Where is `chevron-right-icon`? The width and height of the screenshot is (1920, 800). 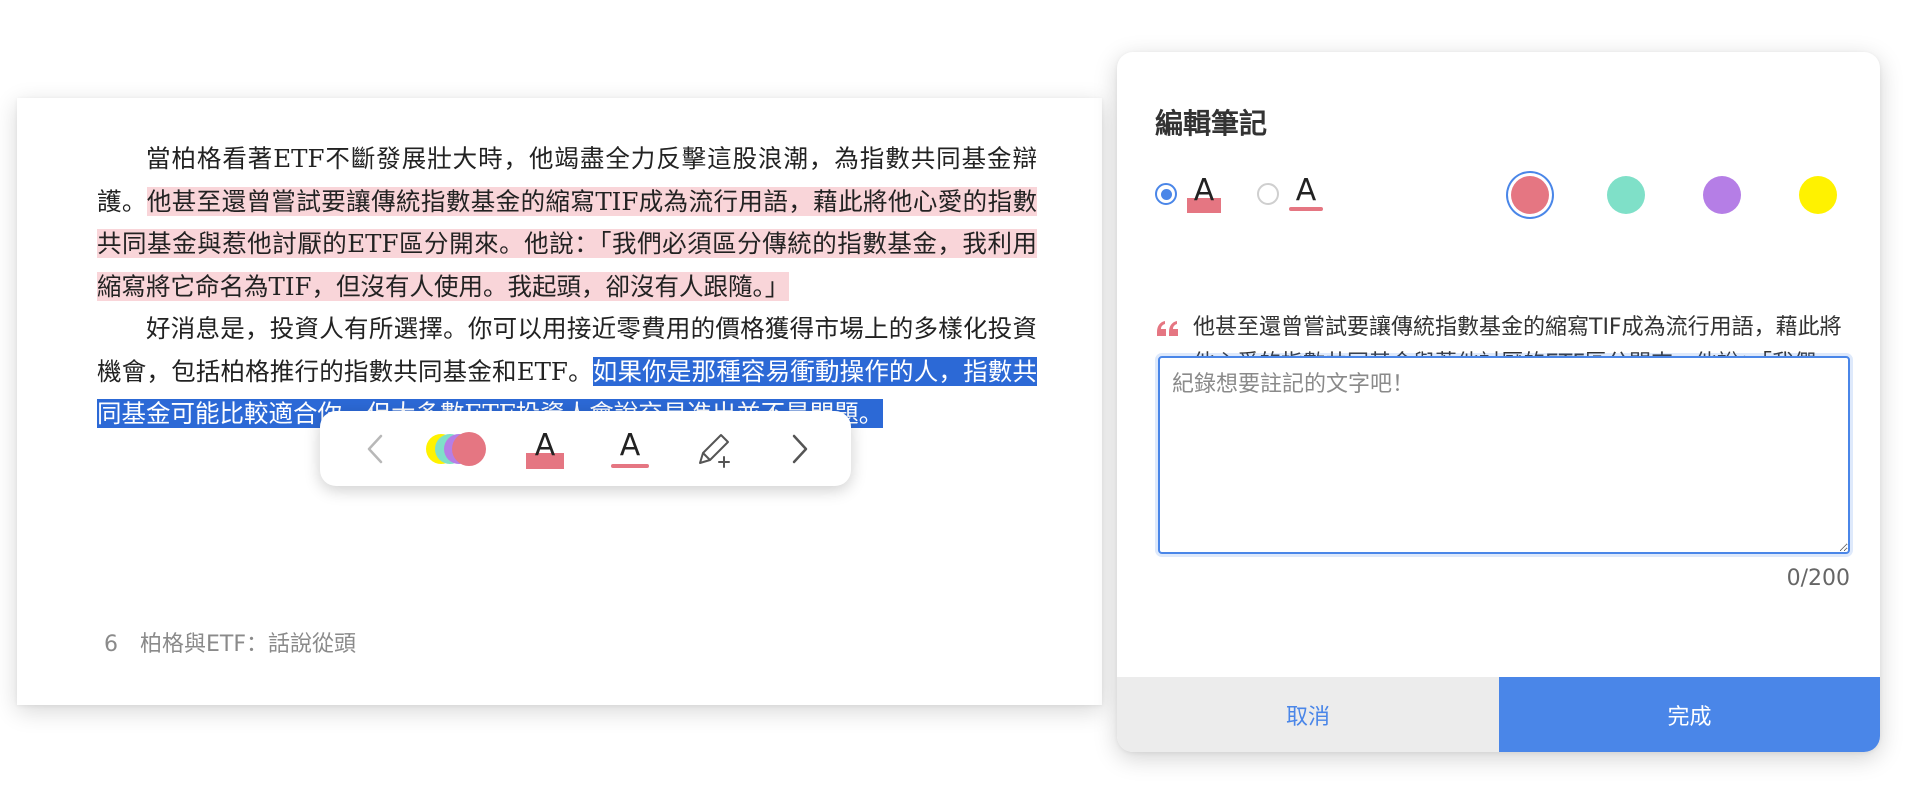
chevron-right-icon is located at coordinates (800, 448).